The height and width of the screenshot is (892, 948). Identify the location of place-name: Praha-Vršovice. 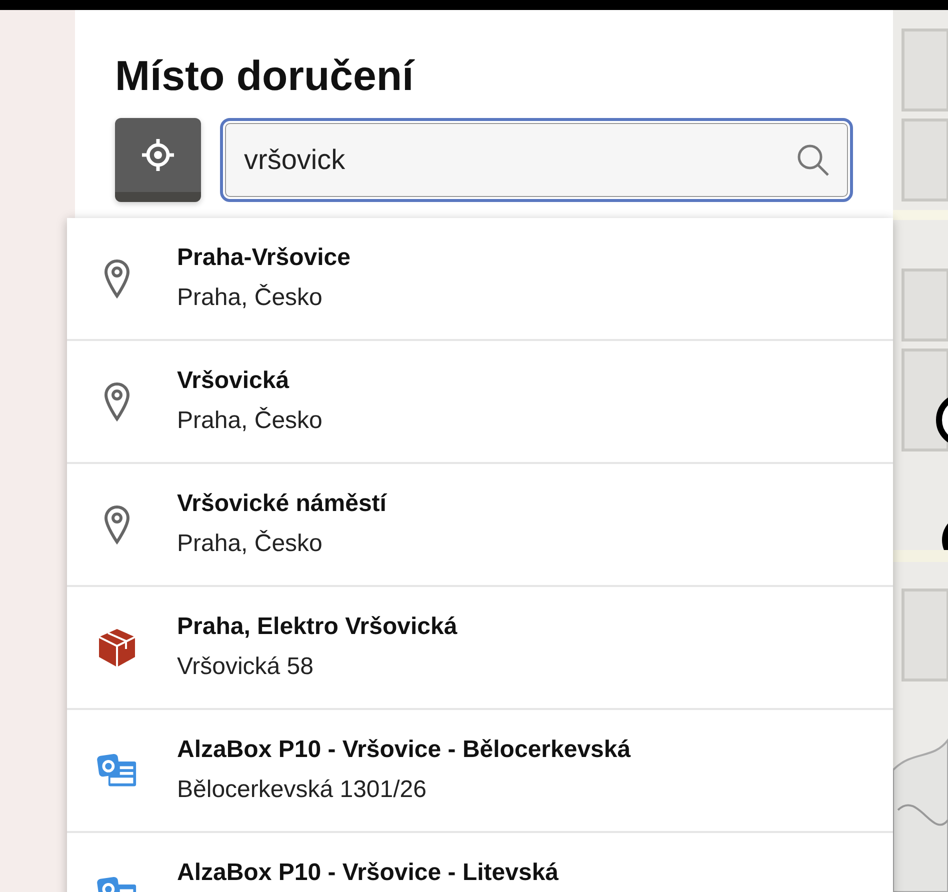
(263, 257).